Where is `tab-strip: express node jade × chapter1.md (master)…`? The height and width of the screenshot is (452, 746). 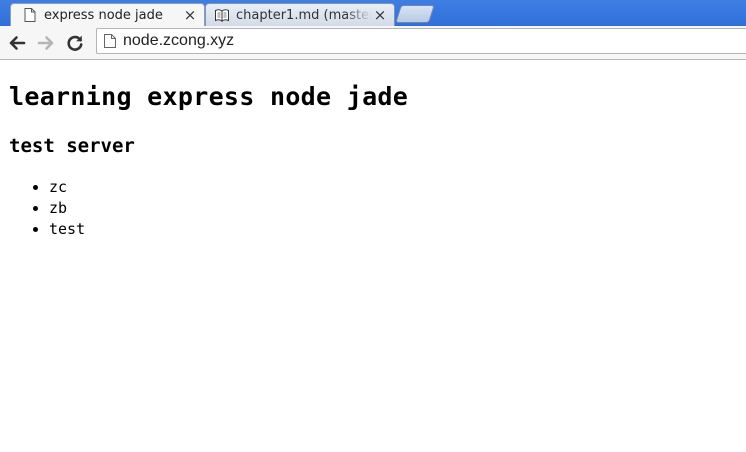
tab-strip: express node jade × chapter1.md (master)… is located at coordinates (373, 13).